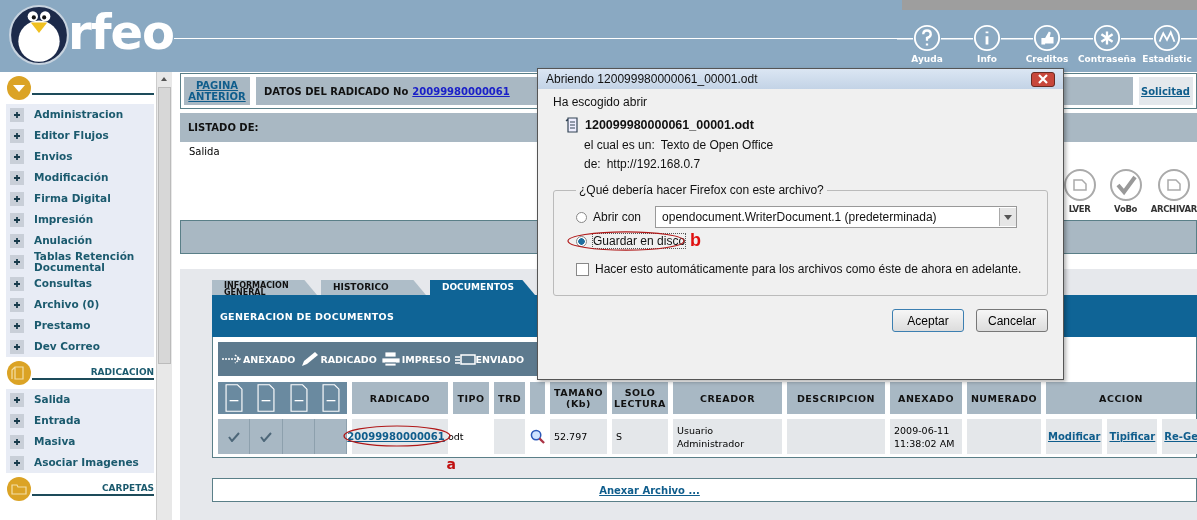 The width and height of the screenshot is (1197, 520). Describe the element at coordinates (537, 436) in the screenshot. I see `search-icon` at that location.